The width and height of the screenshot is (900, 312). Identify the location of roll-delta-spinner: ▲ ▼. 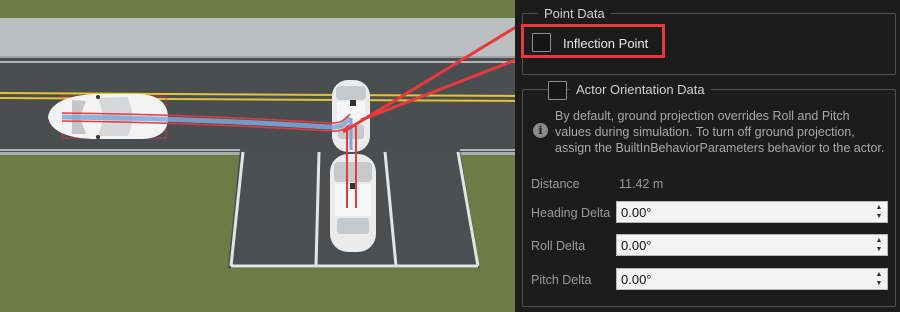
(752, 245).